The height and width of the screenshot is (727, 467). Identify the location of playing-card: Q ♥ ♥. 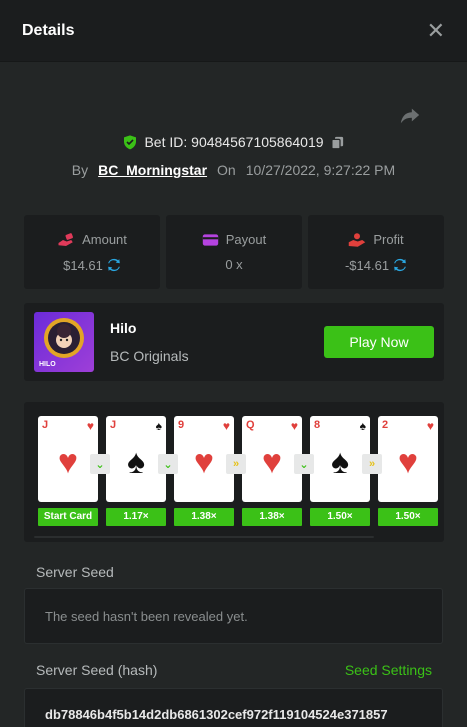
(272, 459).